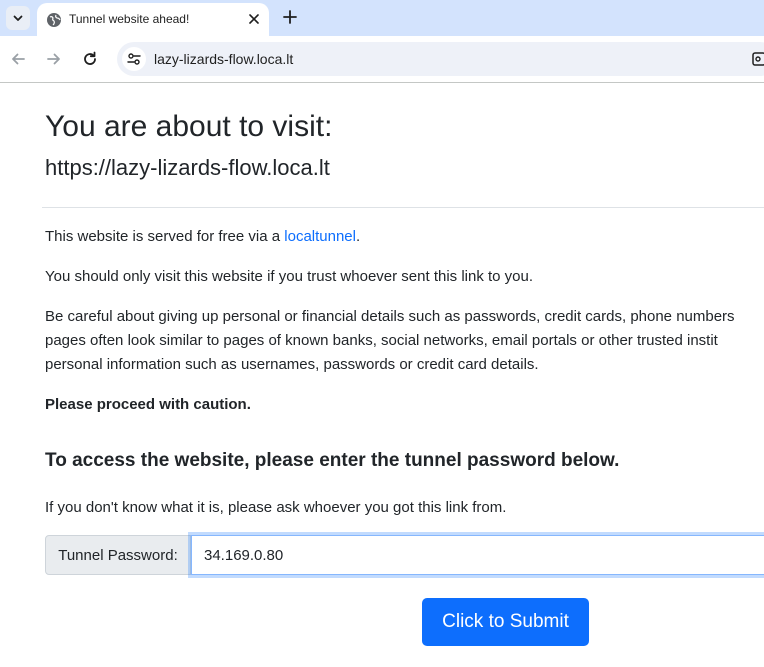 The height and width of the screenshot is (667, 764). I want to click on new-tab-button, so click(290, 17).